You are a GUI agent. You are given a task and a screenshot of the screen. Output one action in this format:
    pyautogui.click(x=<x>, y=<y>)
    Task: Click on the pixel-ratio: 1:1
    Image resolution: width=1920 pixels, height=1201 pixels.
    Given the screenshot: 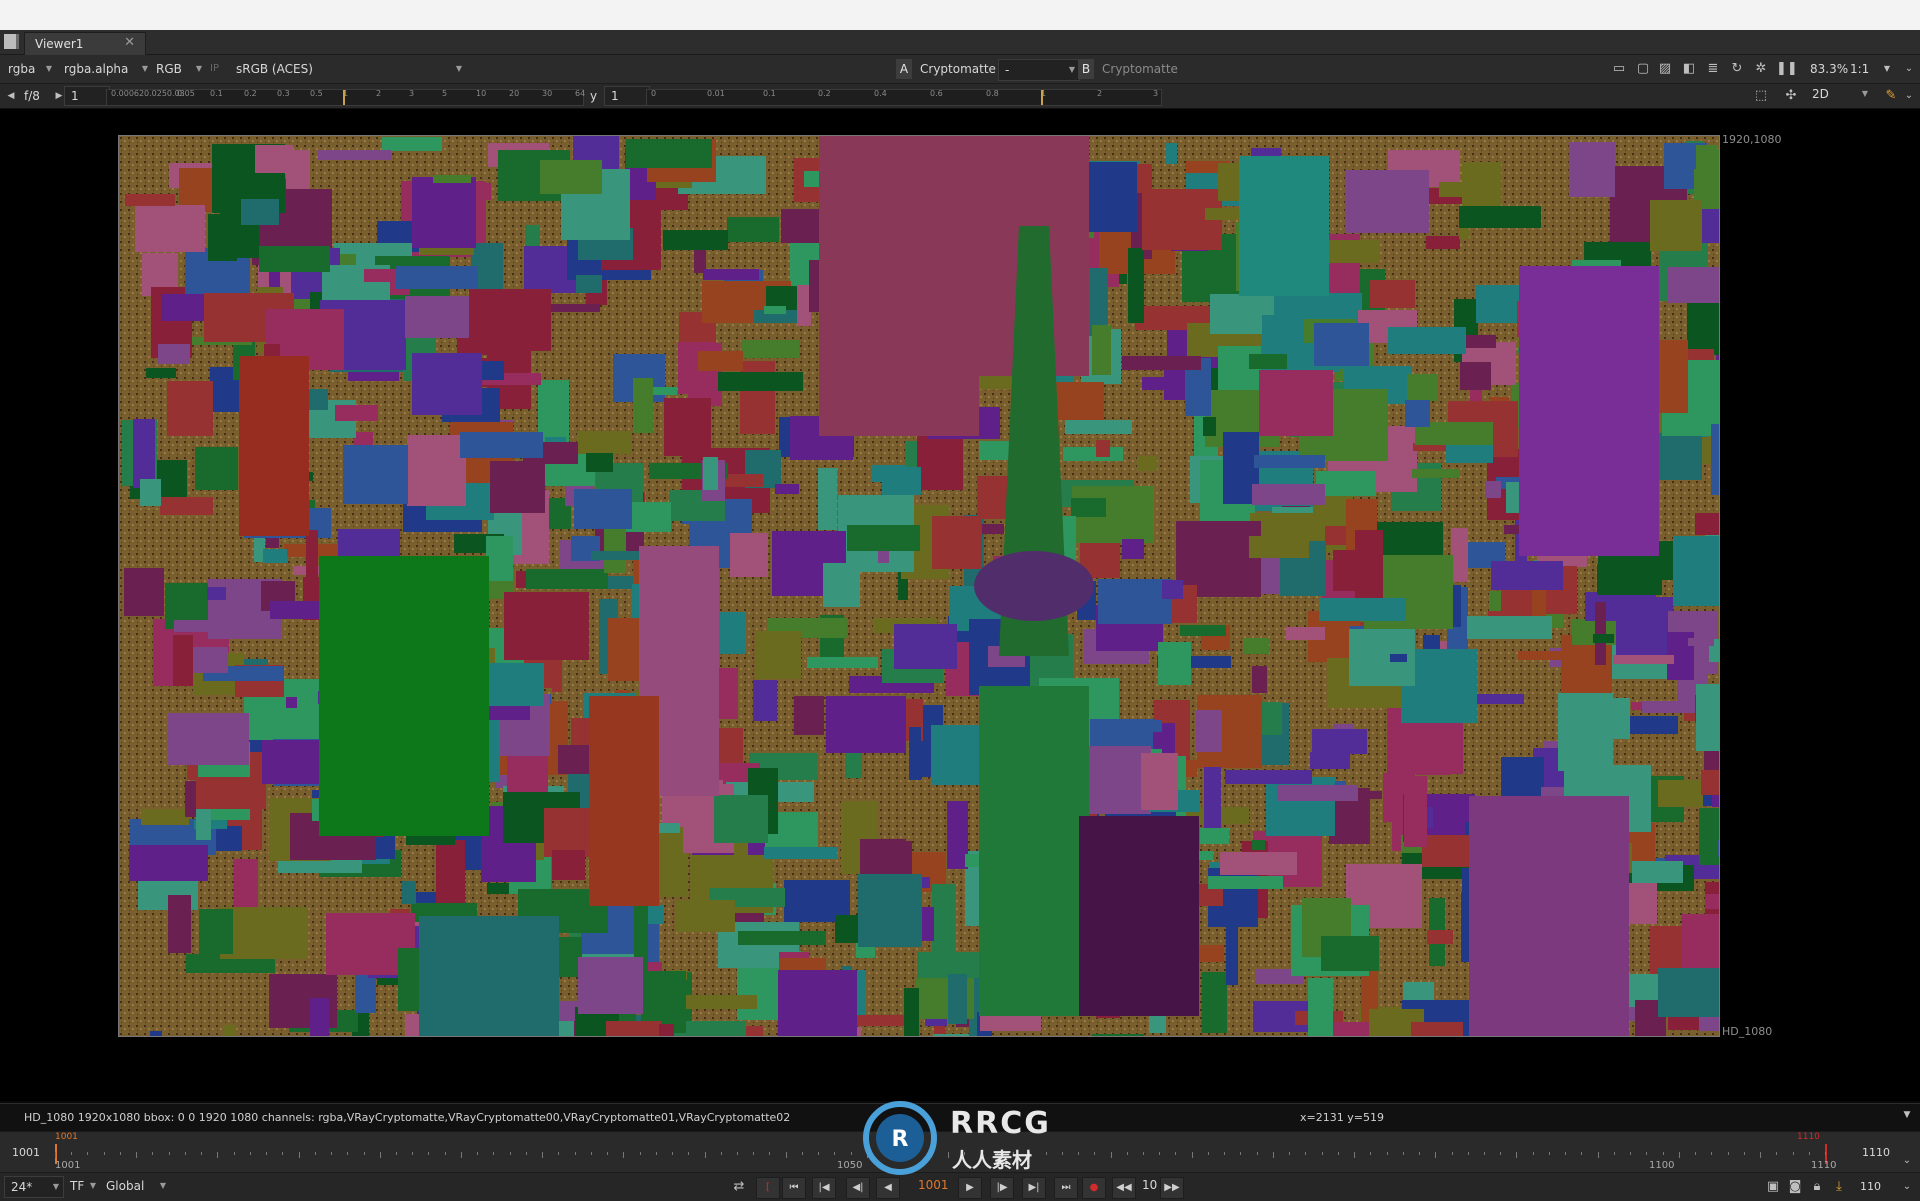 What is the action you would take?
    pyautogui.click(x=1859, y=69)
    